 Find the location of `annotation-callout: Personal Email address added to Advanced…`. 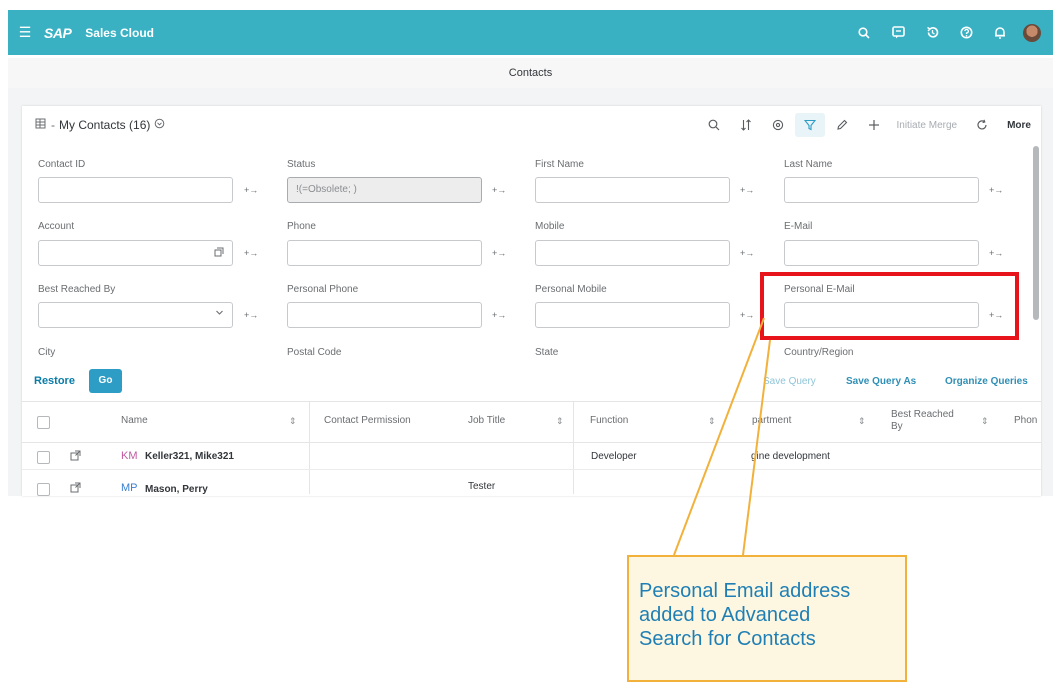

annotation-callout: Personal Email address added to Advanced… is located at coordinates (767, 618).